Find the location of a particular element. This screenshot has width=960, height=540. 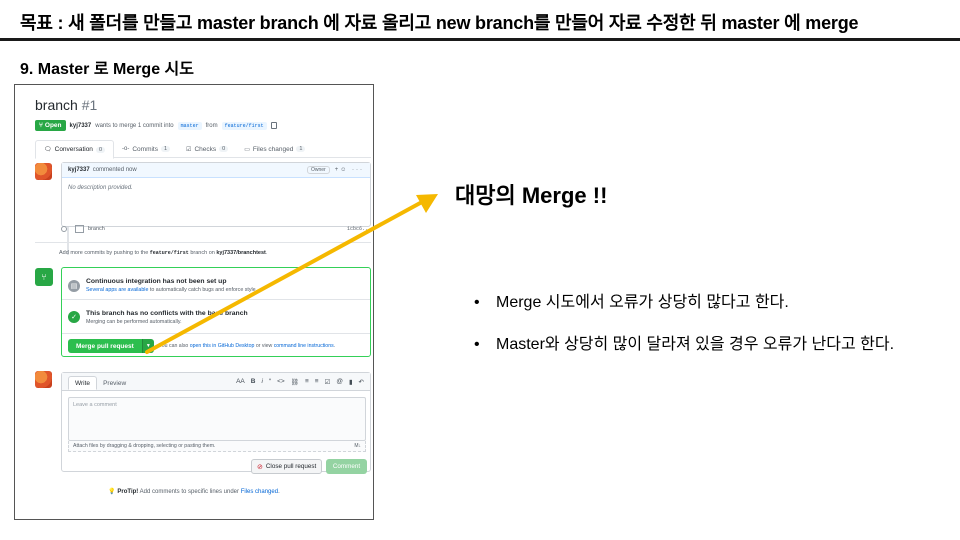

comment-textarea: Leave a comment is located at coordinates (217, 419).